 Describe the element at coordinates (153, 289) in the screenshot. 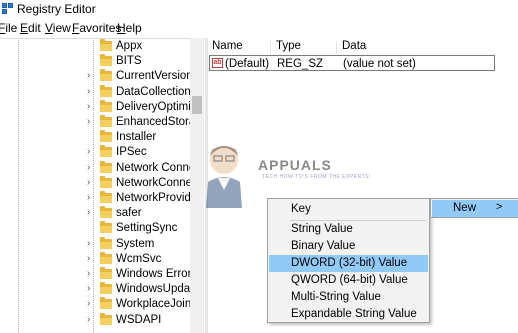

I see `tree-item-label: WindowsUpdate` at that location.